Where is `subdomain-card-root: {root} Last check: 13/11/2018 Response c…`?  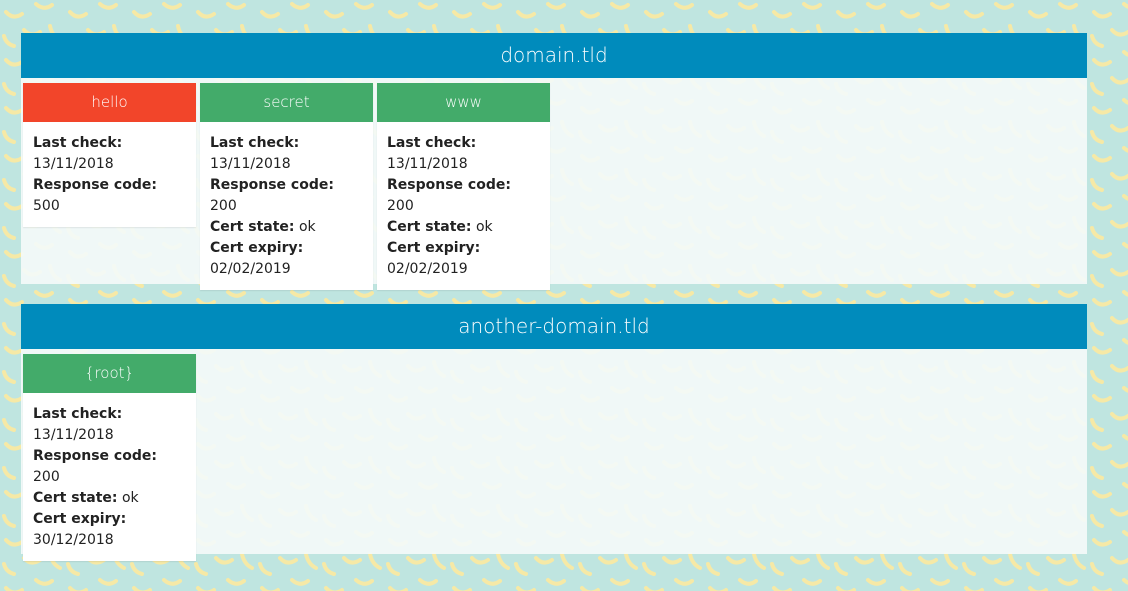 subdomain-card-root: {root} Last check: 13/11/2018 Response c… is located at coordinates (109, 457).